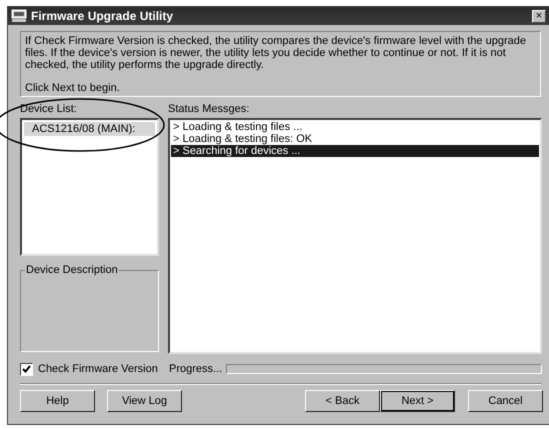 This screenshot has height=428, width=549. I want to click on window-title: Firmware Upgrade Utility, so click(102, 16).